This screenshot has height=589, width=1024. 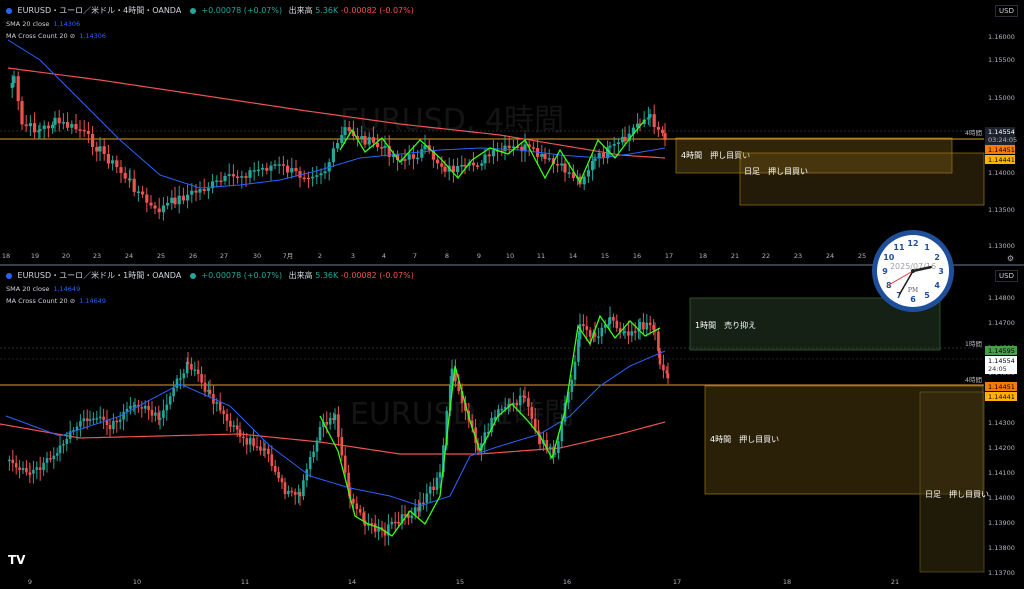 What do you see at coordinates (224, 256) in the screenshot?
I see `time-axis-label: 27` at bounding box center [224, 256].